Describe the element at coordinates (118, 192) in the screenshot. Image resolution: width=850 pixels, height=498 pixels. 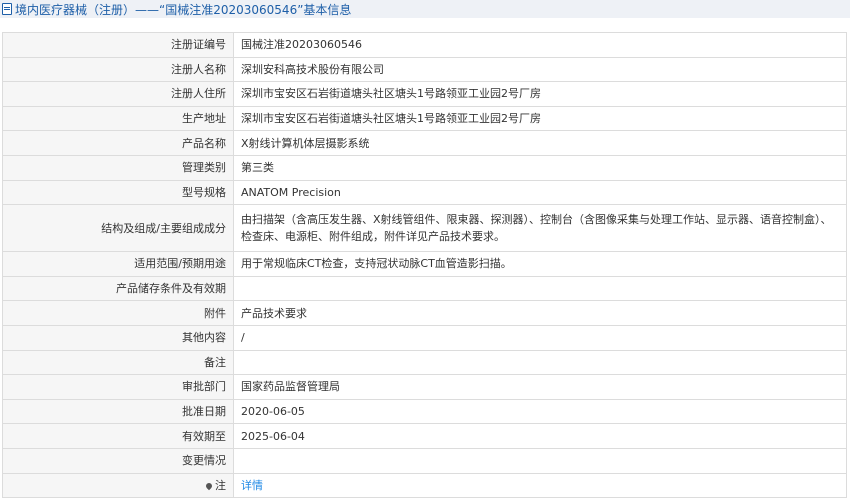
I see `row-label-model-spec: 型号规格` at that location.